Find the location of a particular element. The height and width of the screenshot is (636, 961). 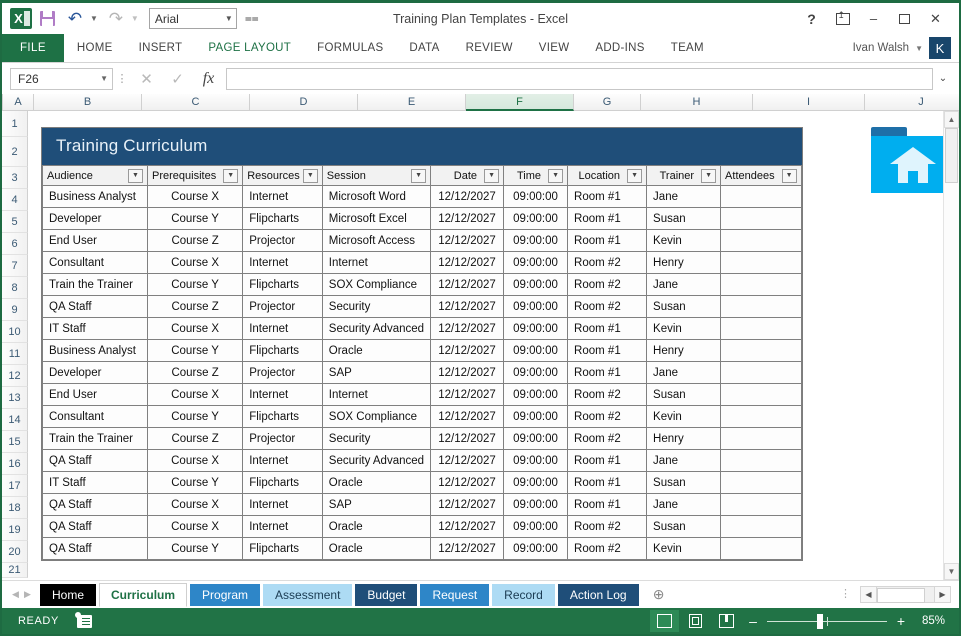

cell-session: Microsoft Excel is located at coordinates (376, 218).